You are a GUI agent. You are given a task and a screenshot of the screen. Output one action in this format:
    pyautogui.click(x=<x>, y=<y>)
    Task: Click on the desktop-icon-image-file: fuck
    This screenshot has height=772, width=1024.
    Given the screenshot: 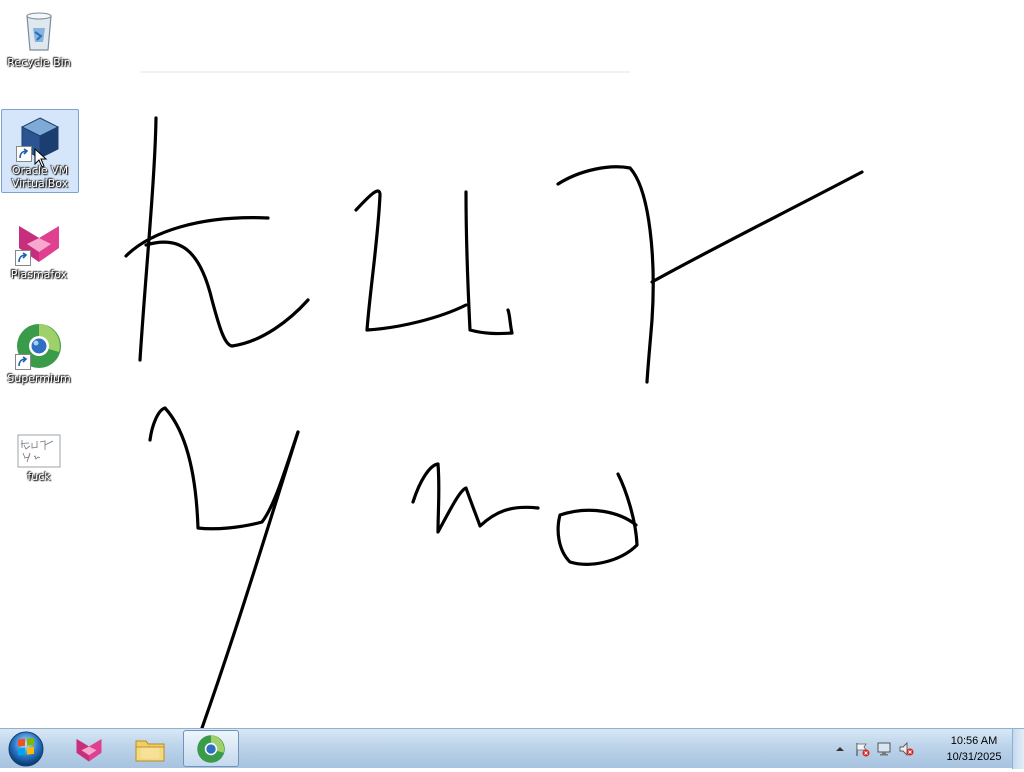 What is the action you would take?
    pyautogui.click(x=39, y=462)
    